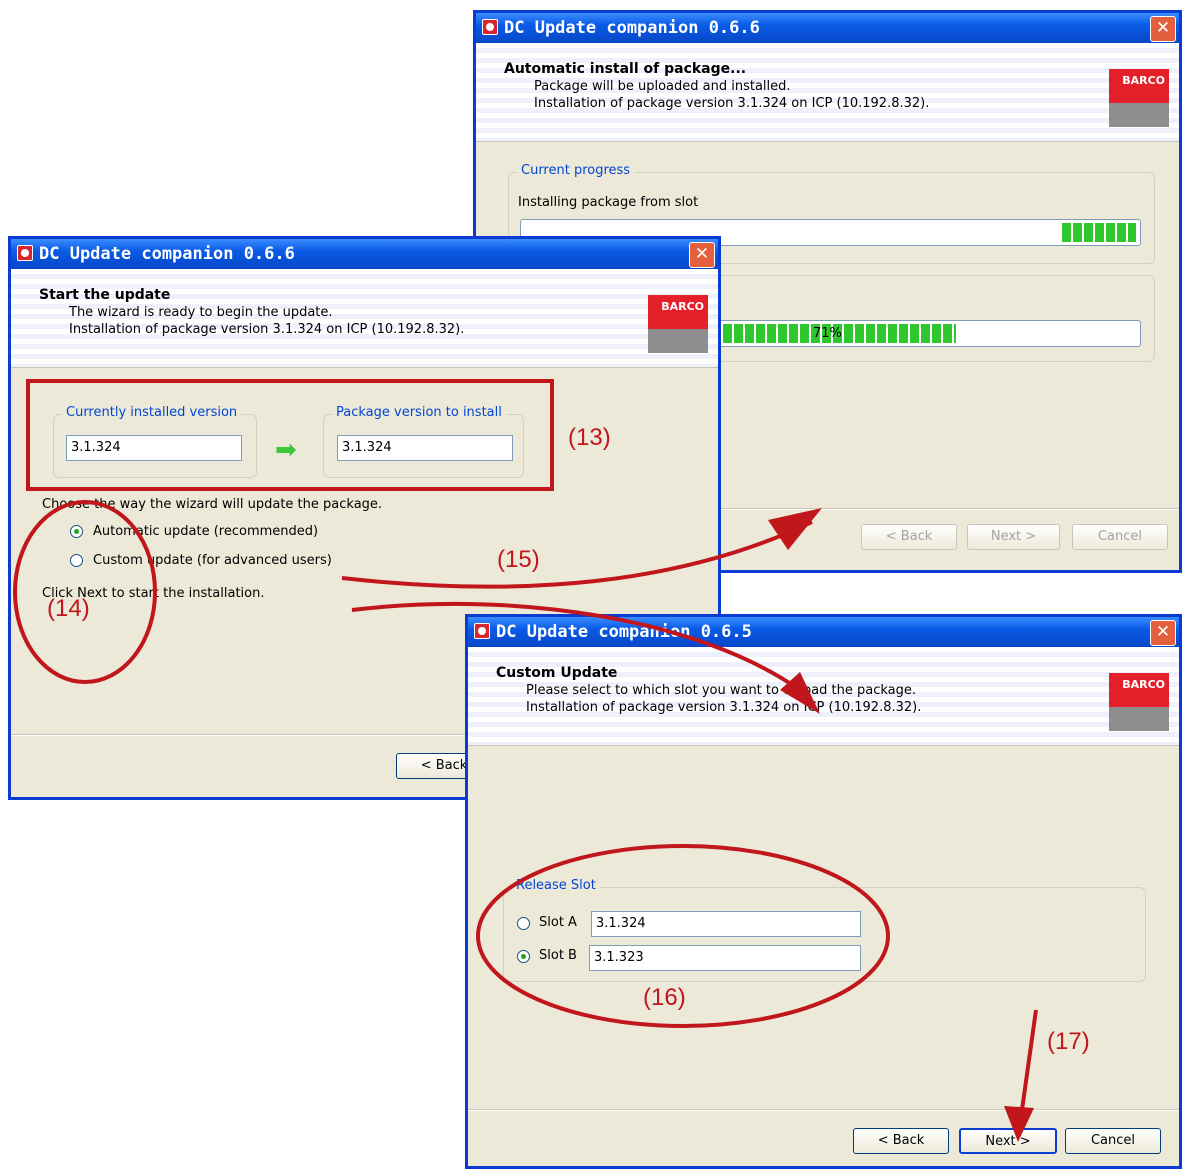 This screenshot has height=1169, width=1182. What do you see at coordinates (558, 922) in the screenshot?
I see `slot-a-label: Slot A` at bounding box center [558, 922].